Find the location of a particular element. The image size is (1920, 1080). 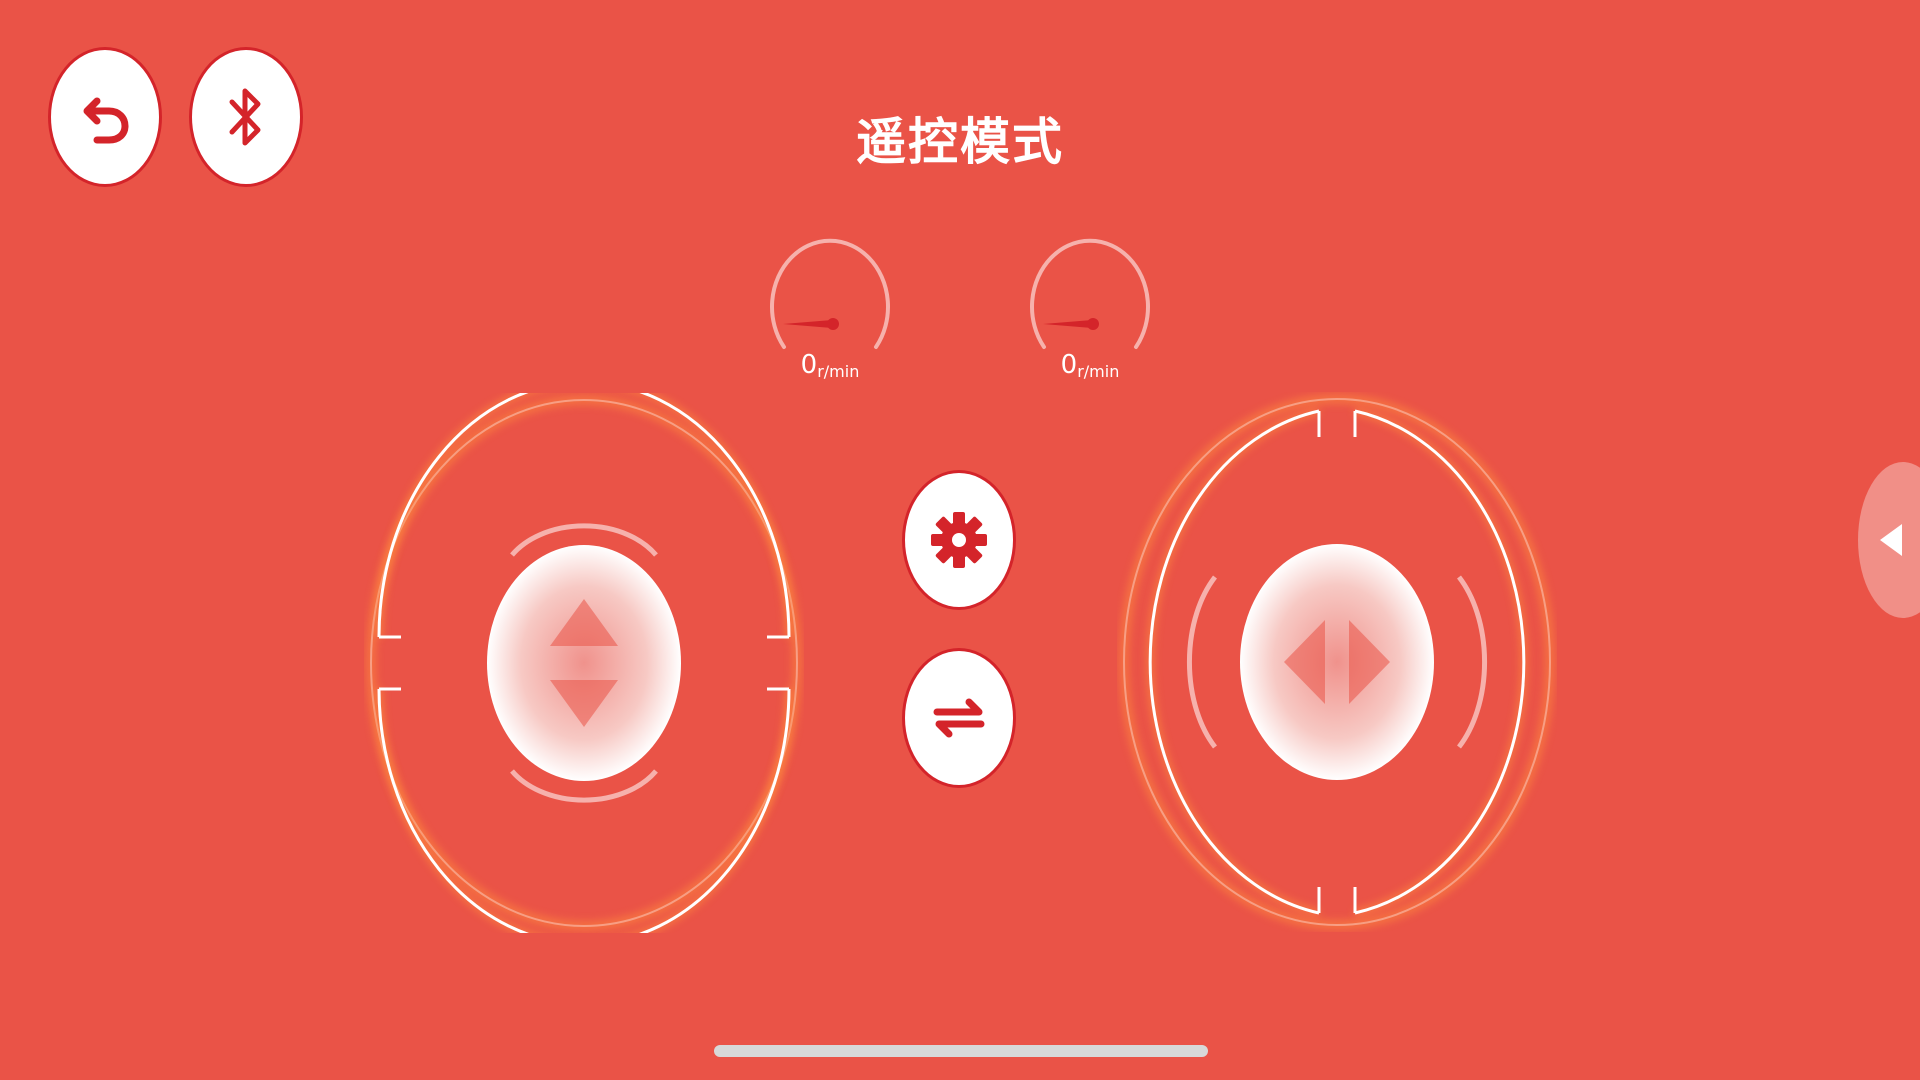

swap-arrows-icon is located at coordinates (959, 718).